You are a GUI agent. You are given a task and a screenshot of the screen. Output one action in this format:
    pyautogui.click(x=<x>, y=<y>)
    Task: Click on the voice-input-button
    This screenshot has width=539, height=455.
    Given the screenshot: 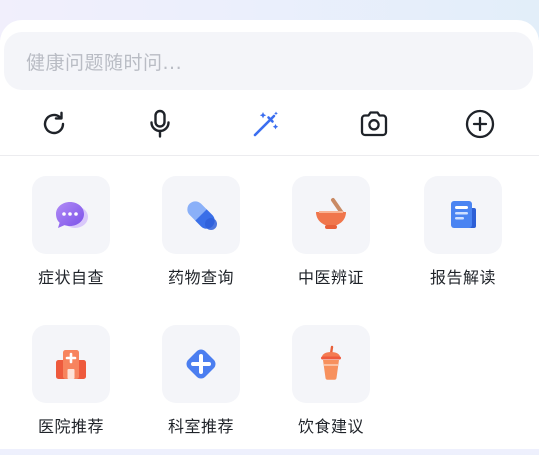 What is the action you would take?
    pyautogui.click(x=160, y=124)
    